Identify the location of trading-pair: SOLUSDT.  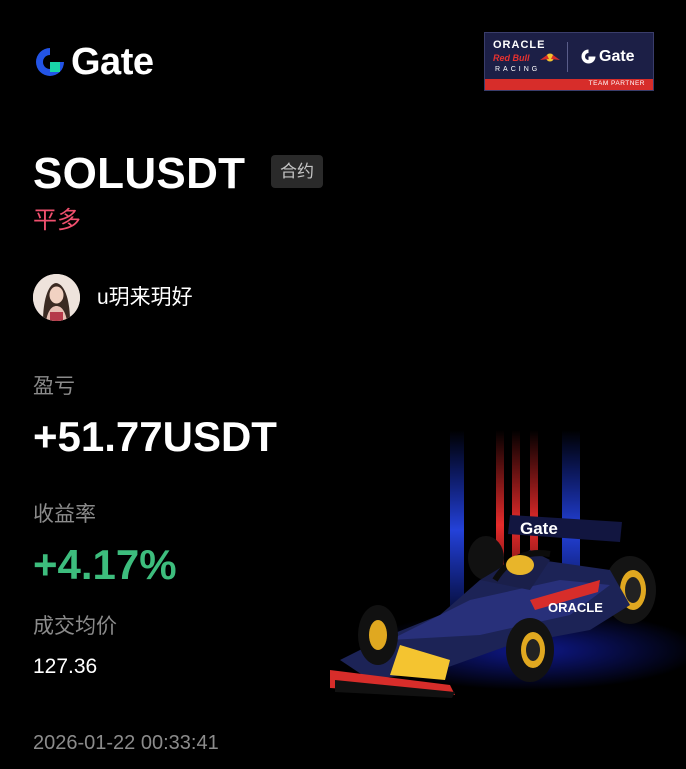
(139, 173).